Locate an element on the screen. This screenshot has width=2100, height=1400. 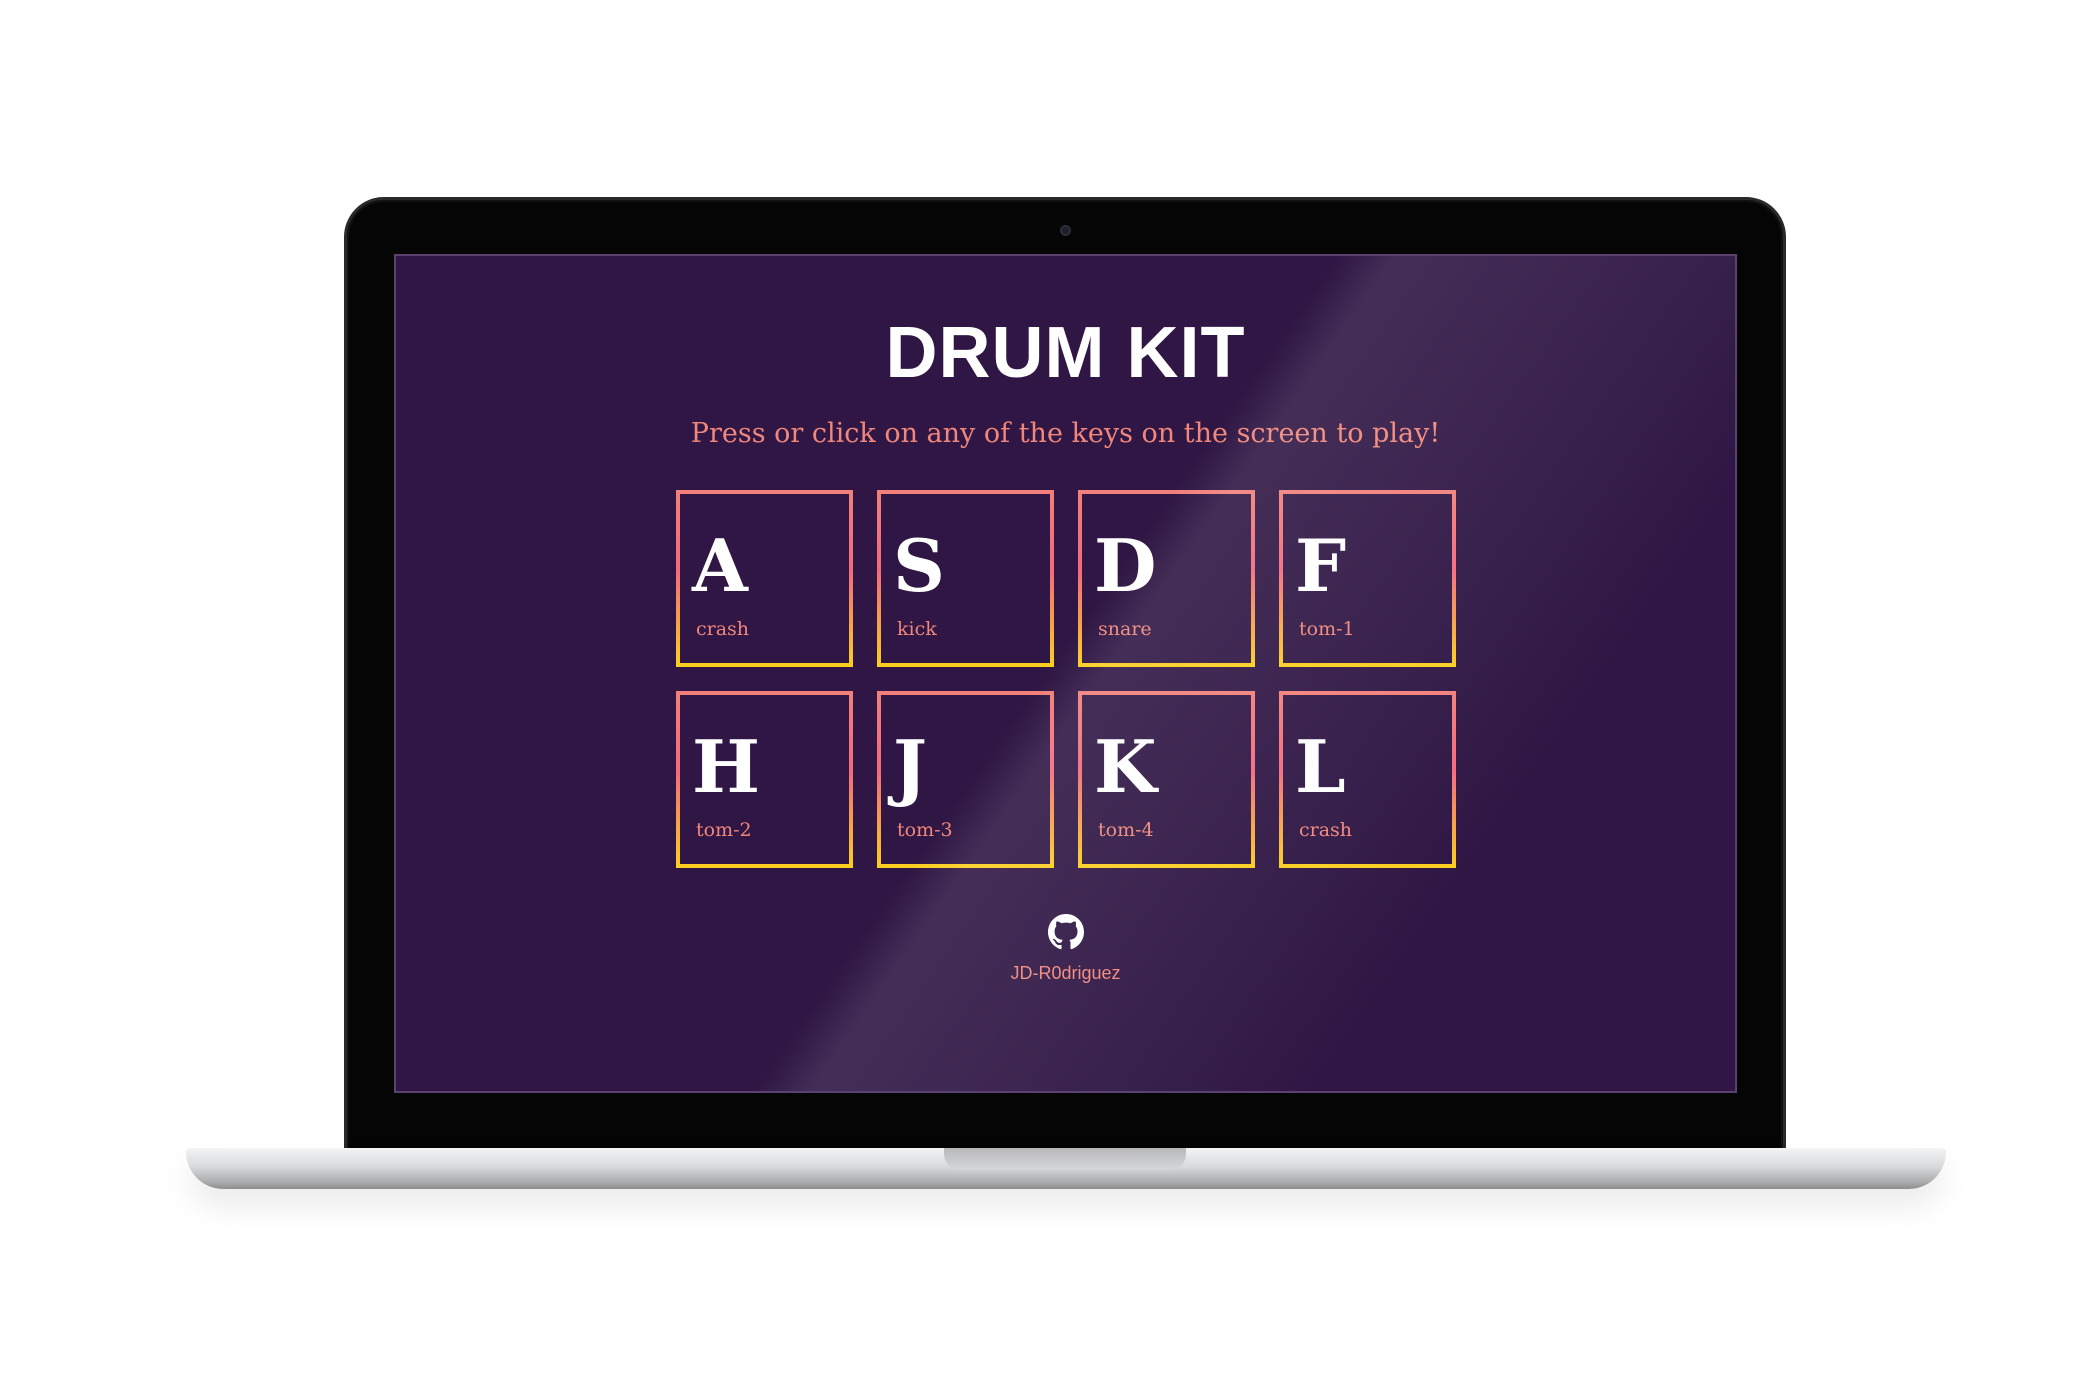
key-letter: S is located at coordinates (919, 565).